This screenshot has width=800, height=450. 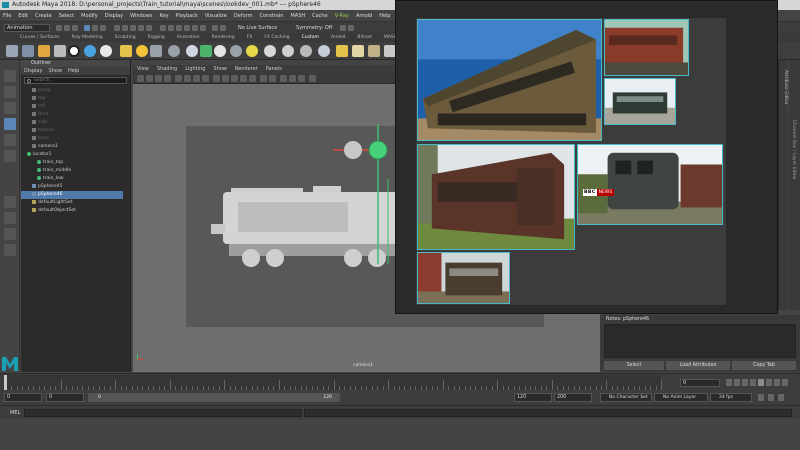 What do you see at coordinates (174, 51) in the screenshot?
I see `shelf-render-icon` at bounding box center [174, 51].